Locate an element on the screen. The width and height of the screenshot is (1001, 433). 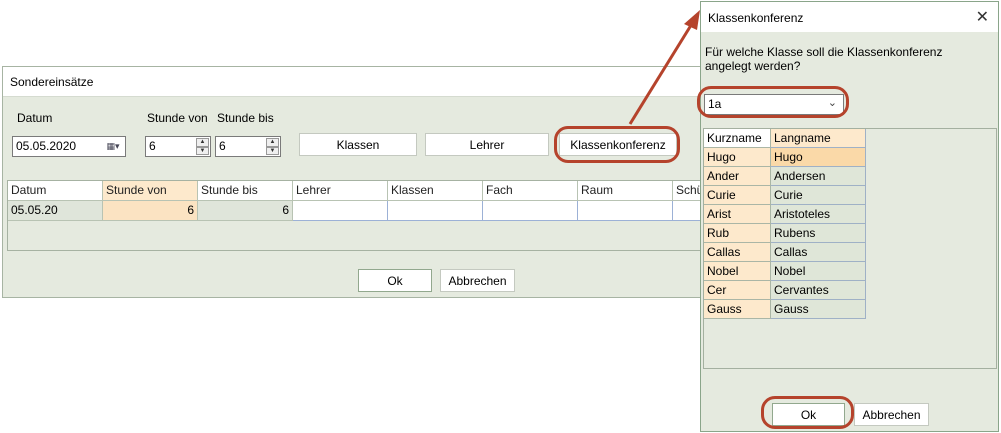
col-header-datum: Datum is located at coordinates (55, 191).